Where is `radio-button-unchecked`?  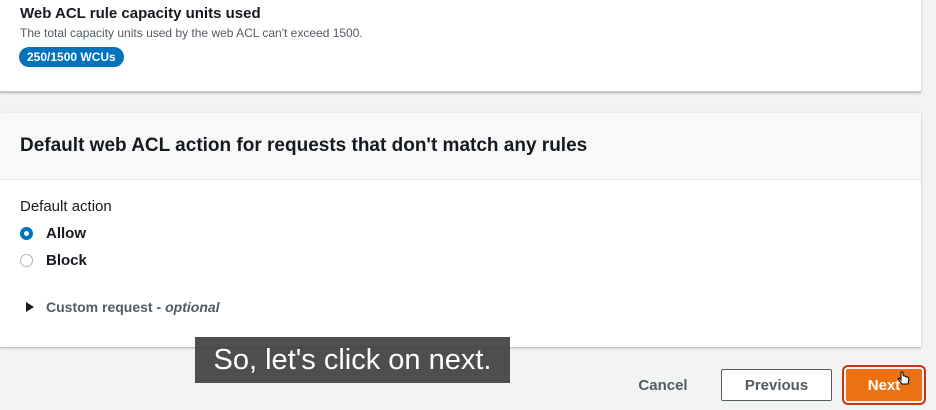 radio-button-unchecked is located at coordinates (26, 260).